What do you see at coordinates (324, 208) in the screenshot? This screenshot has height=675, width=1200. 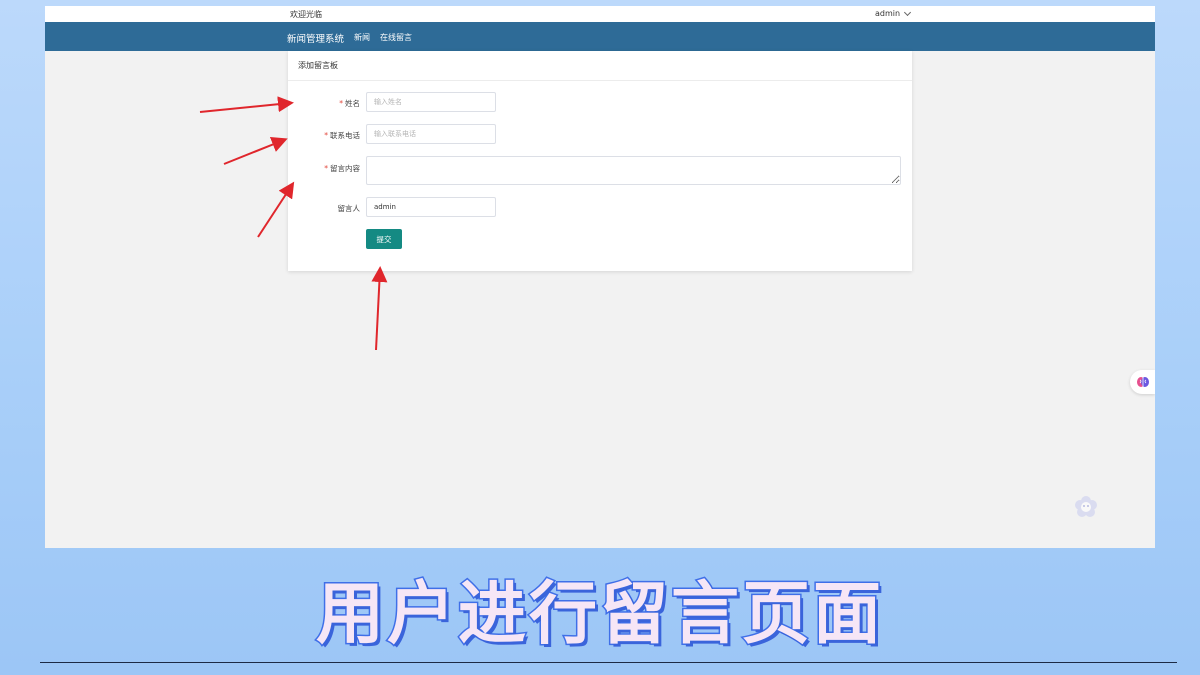 I see `author-label: 留言人` at bounding box center [324, 208].